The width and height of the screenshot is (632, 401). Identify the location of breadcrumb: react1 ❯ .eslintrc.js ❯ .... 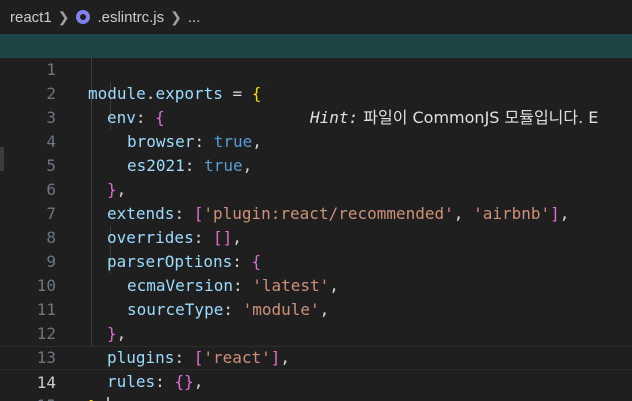
(316, 17).